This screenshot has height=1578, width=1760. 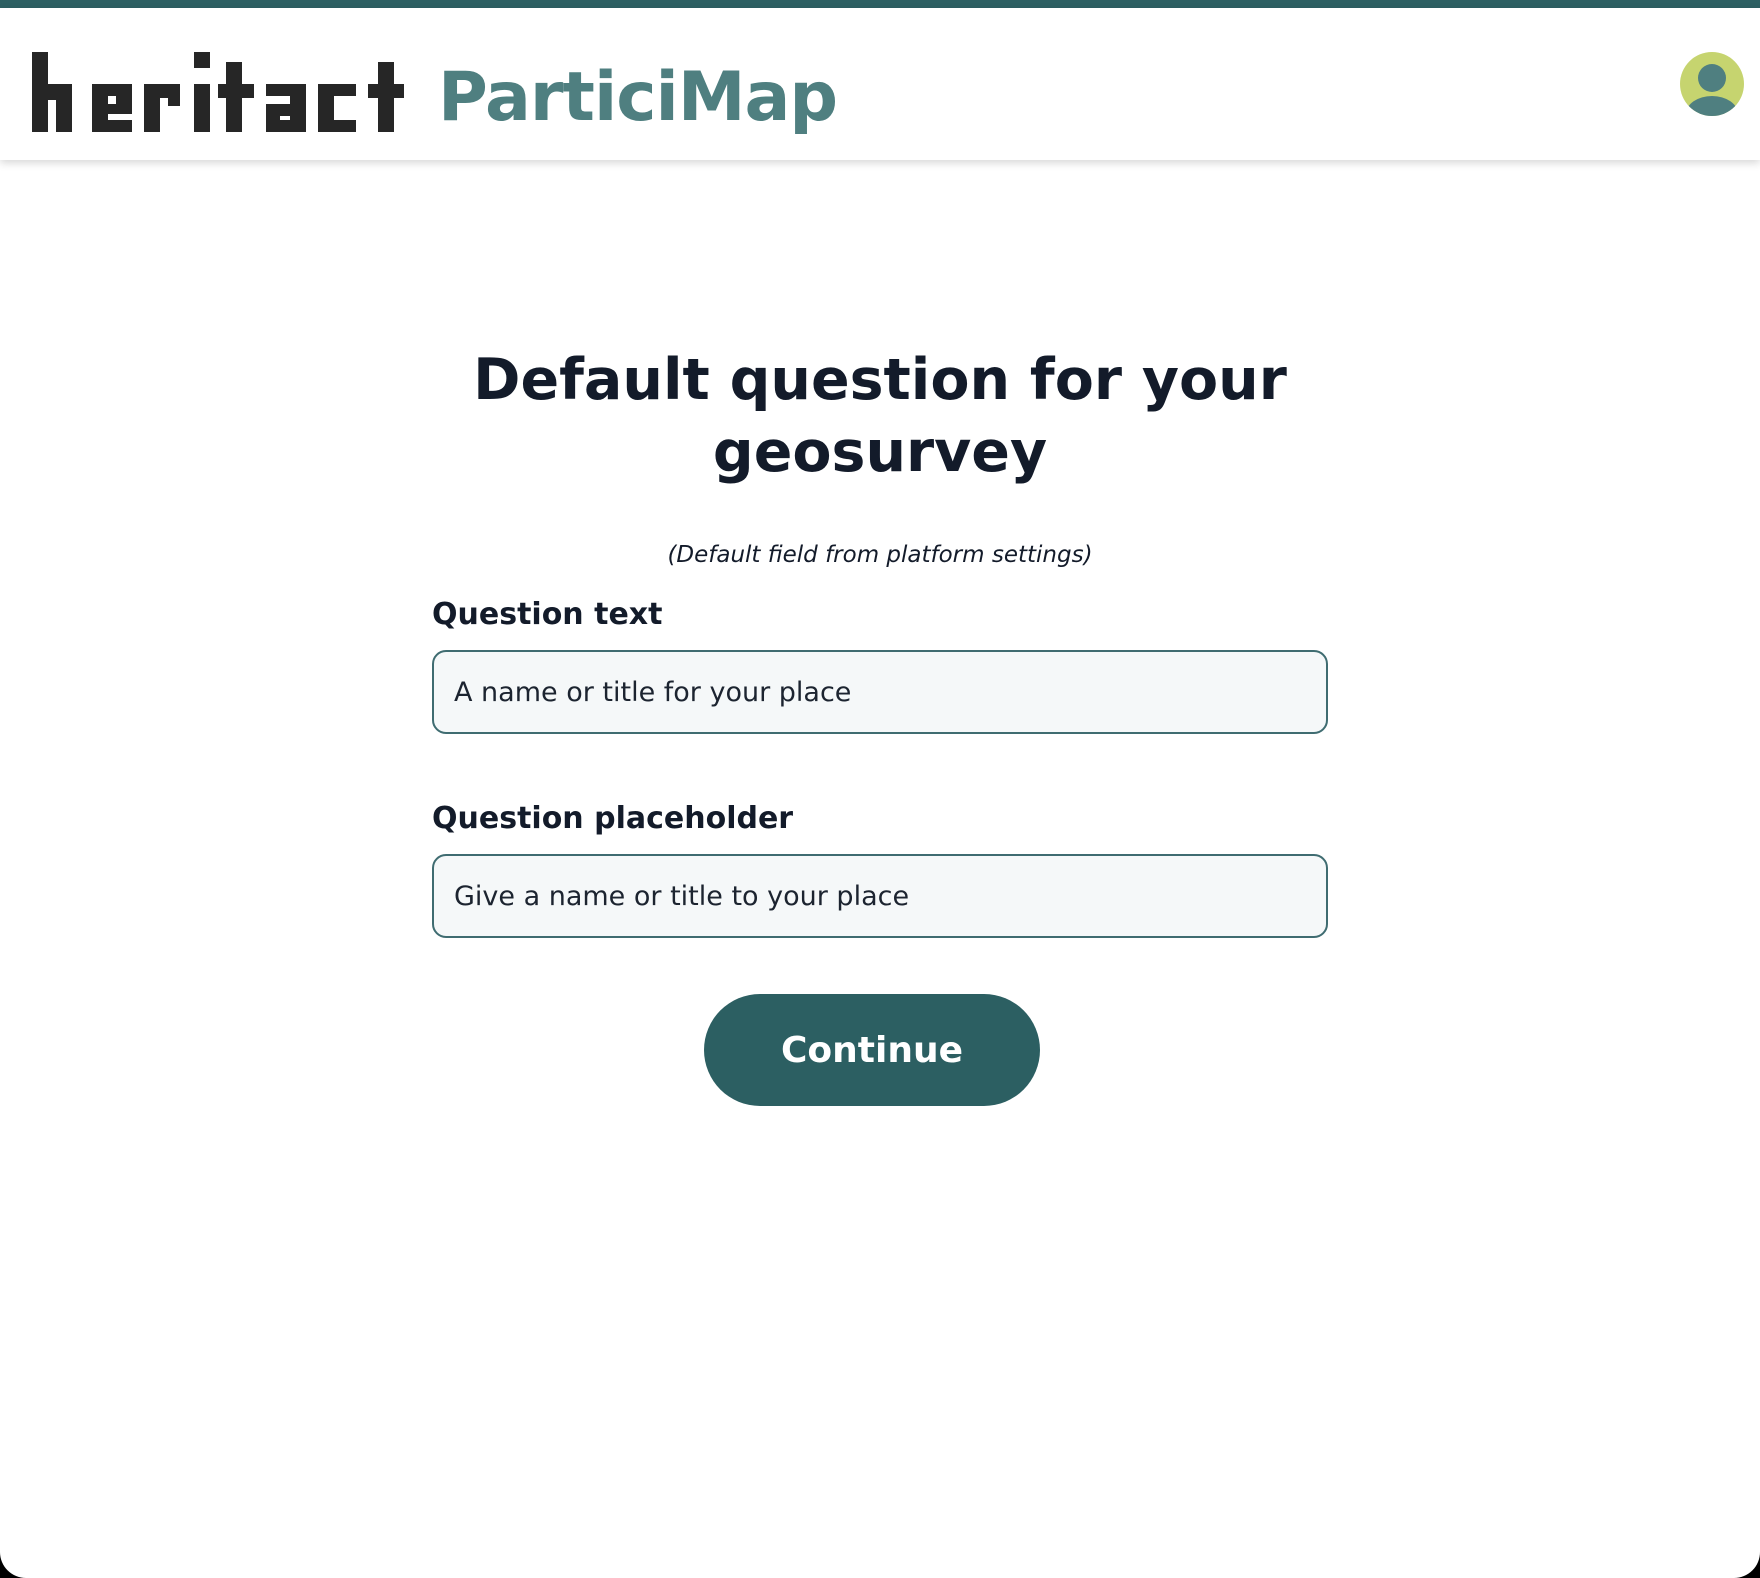 What do you see at coordinates (880, 555) in the screenshot?
I see `page-subtitle: (Default field from platform settings)` at bounding box center [880, 555].